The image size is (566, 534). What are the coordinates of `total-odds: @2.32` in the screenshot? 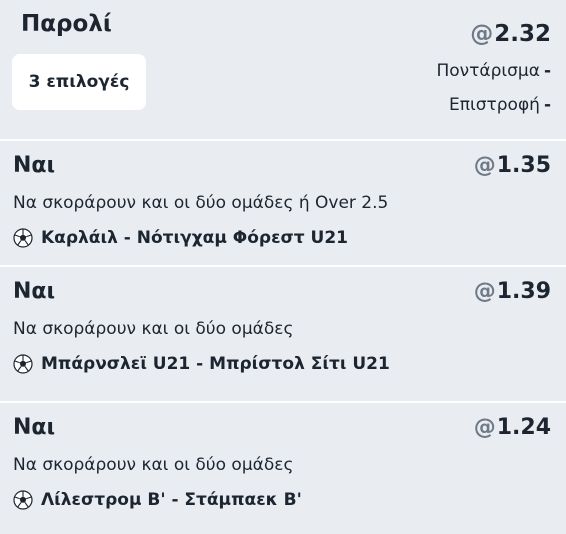 It's located at (510, 34).